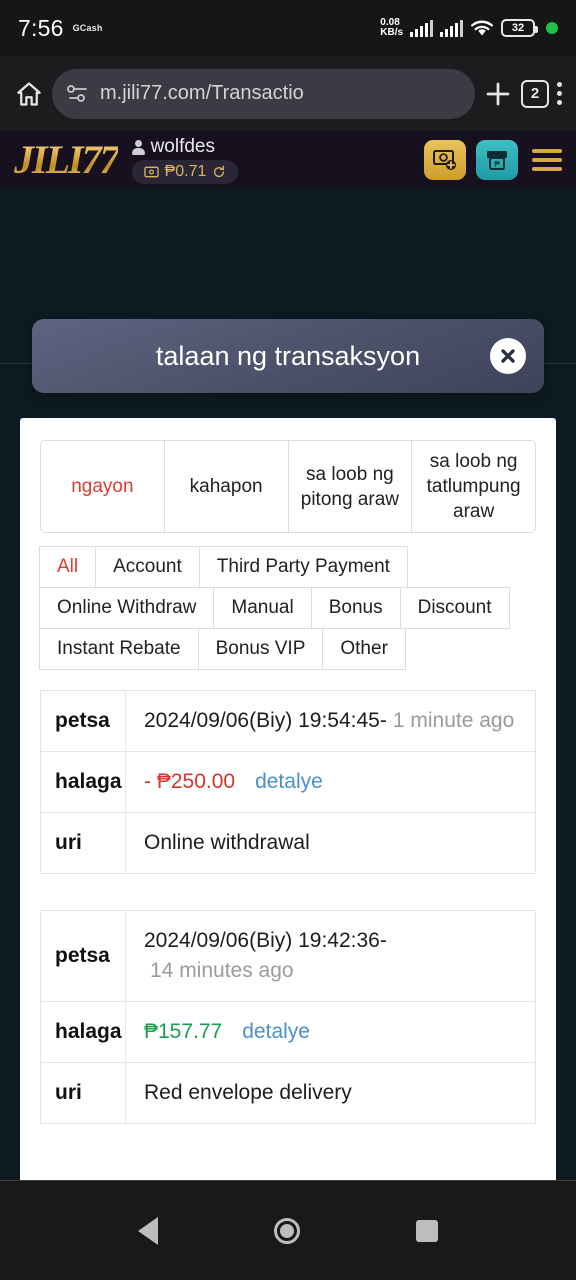  Describe the element at coordinates (41, 27) in the screenshot. I see `status-clock: 7:56` at that location.